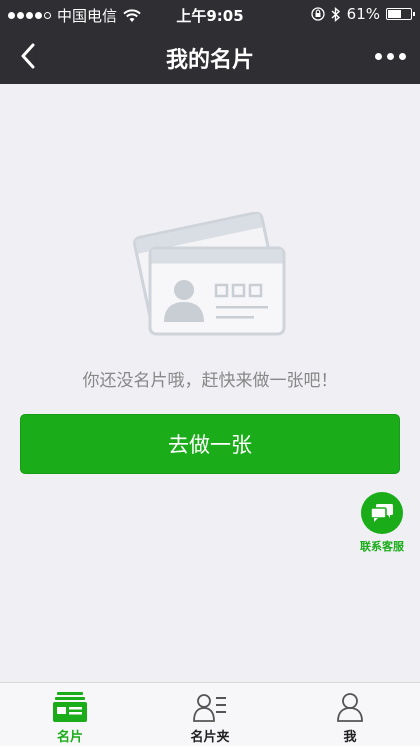 This screenshot has width=420, height=746. I want to click on empty-state-message: 你还没名片哦，赶快来做一张吧！, so click(210, 381).